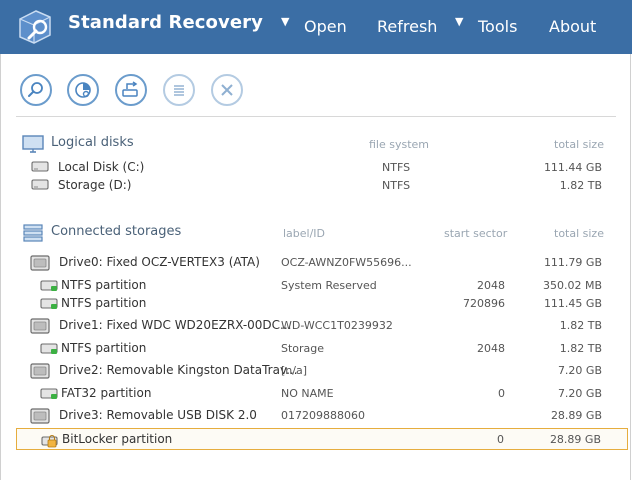 This screenshot has height=480, width=632. I want to click on logical-disk-row: Local Disk (C:) NTFS 111.44 GB, so click(322, 167).